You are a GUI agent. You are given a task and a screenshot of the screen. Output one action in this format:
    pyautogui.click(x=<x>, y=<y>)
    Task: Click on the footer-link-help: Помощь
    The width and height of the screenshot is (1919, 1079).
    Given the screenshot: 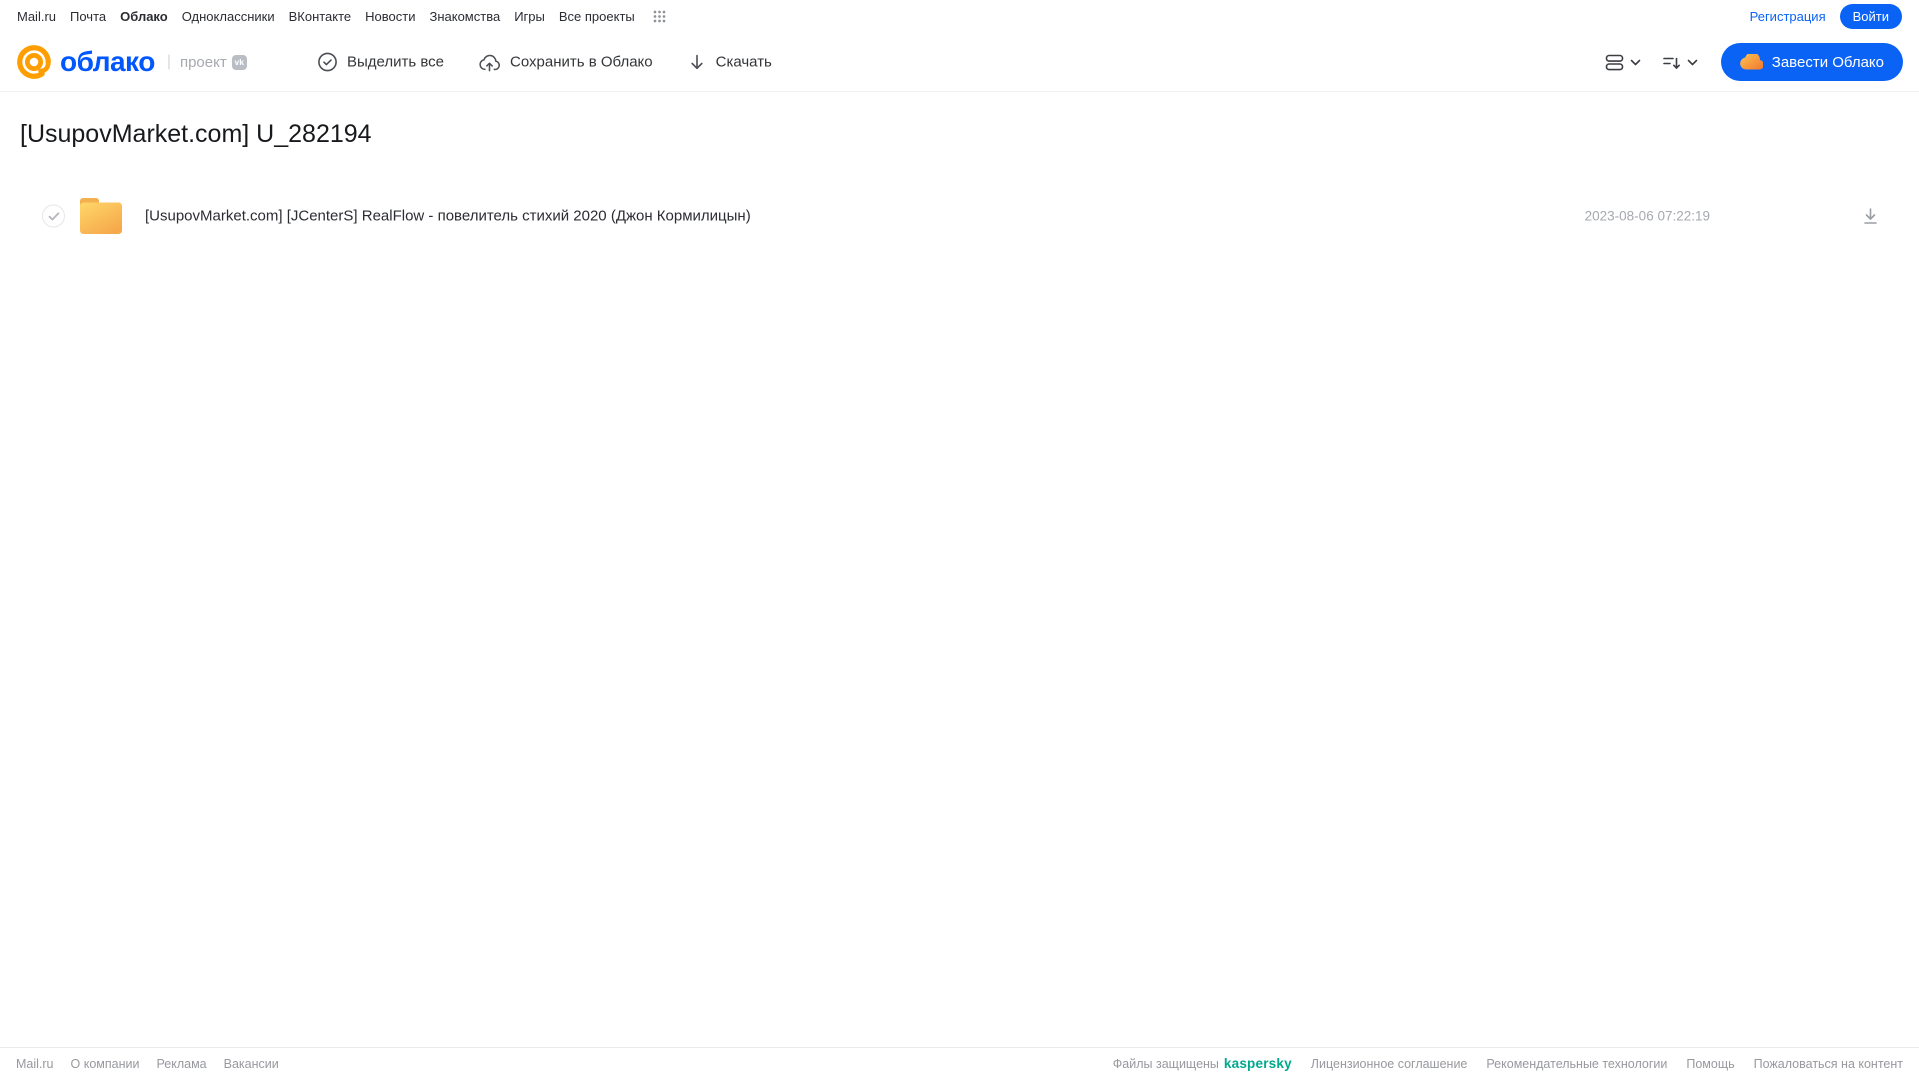 What is the action you would take?
    pyautogui.click(x=1710, y=1064)
    